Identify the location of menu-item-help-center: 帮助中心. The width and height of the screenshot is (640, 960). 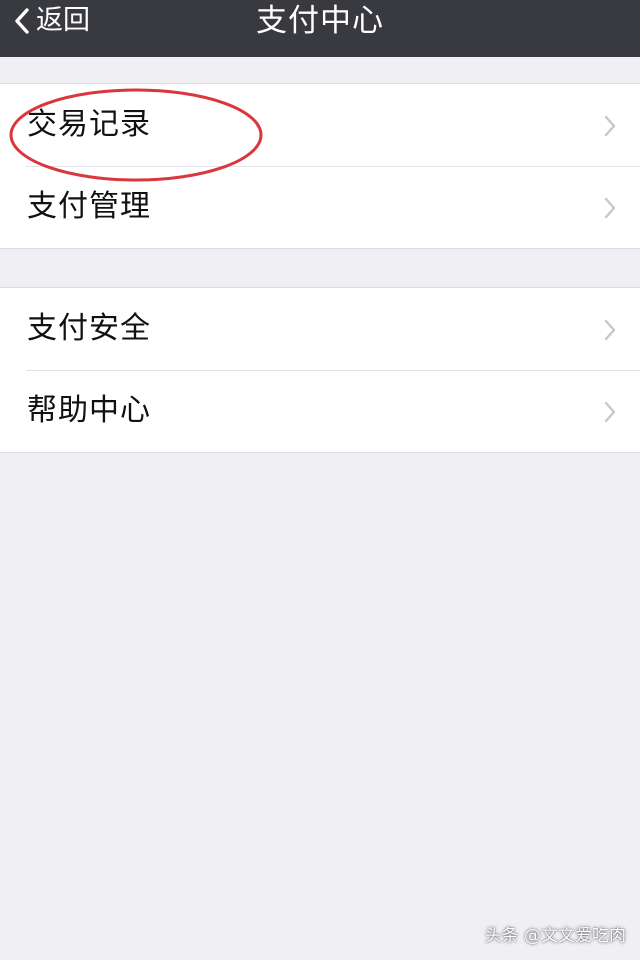
(320, 411).